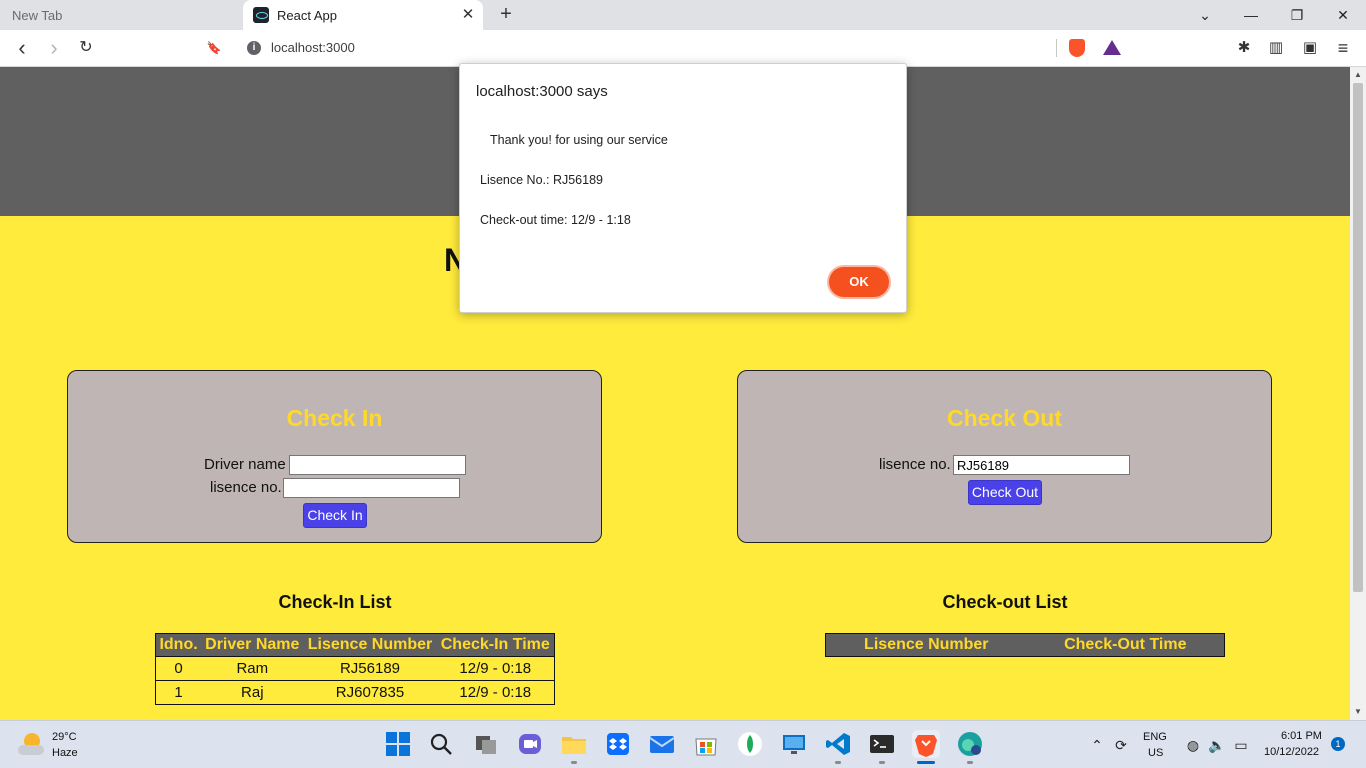 This screenshot has width=1366, height=768. I want to click on weather-condition: Haze, so click(65, 753).